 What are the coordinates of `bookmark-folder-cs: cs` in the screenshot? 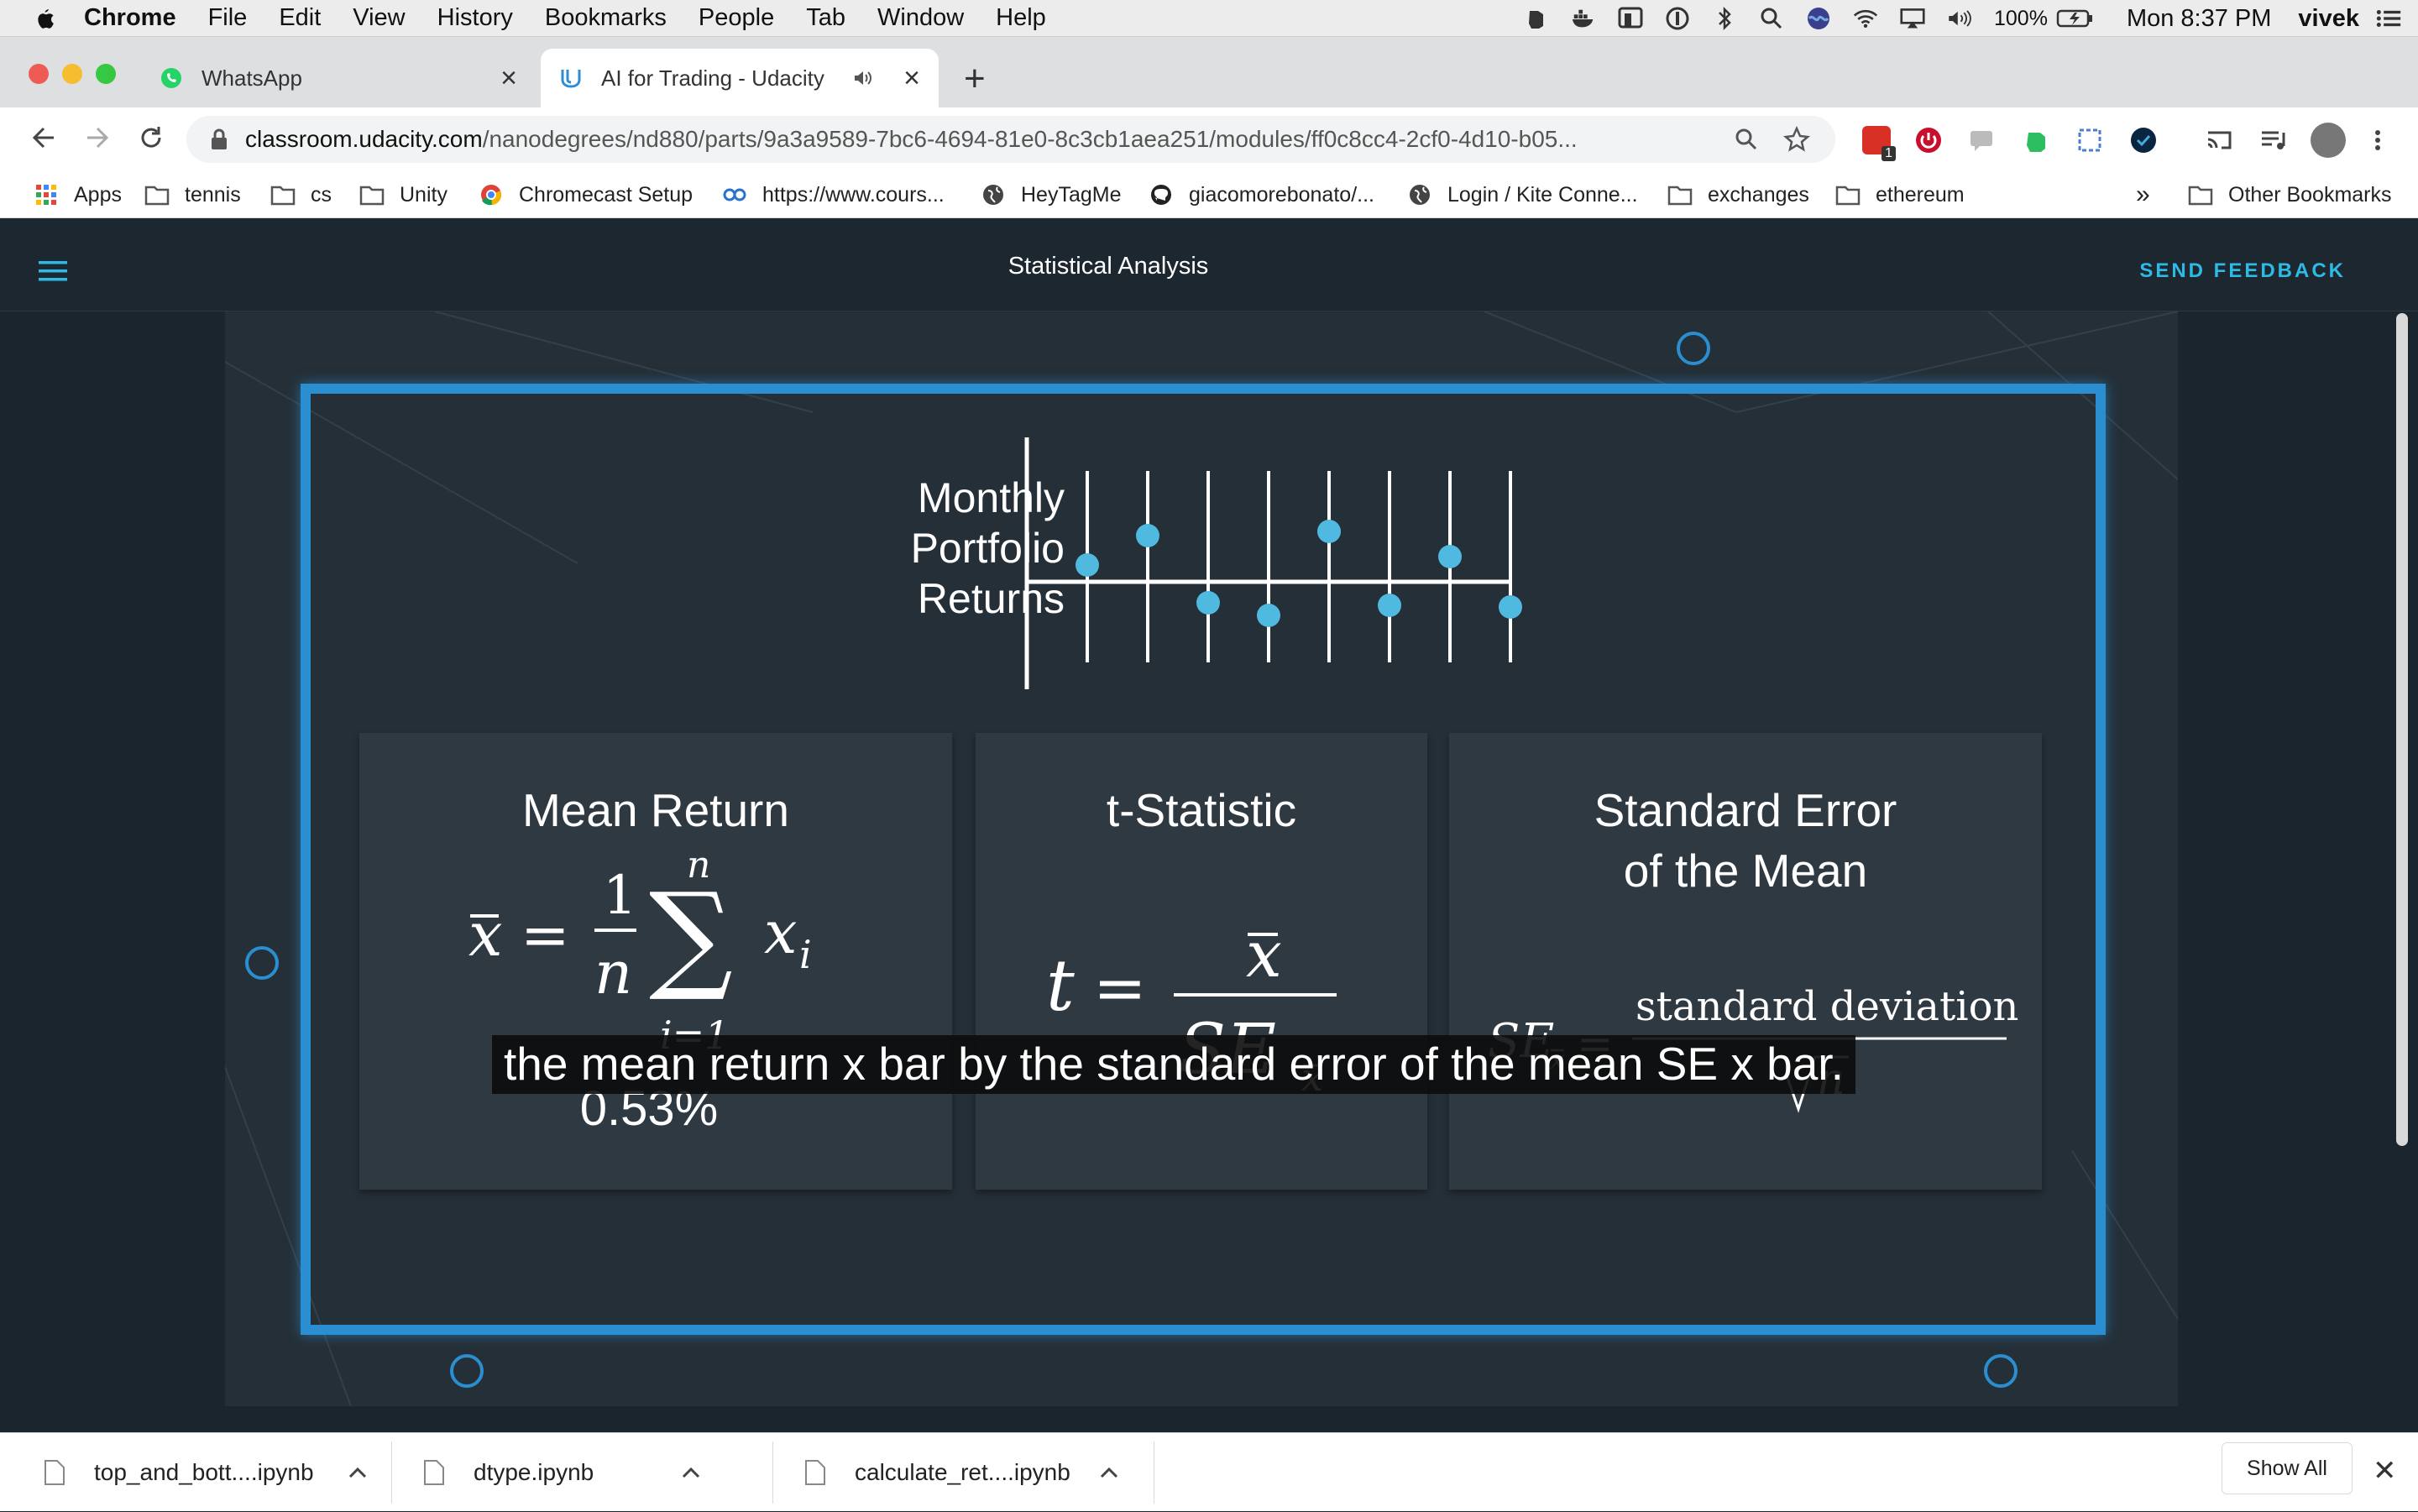 It's located at (301, 194).